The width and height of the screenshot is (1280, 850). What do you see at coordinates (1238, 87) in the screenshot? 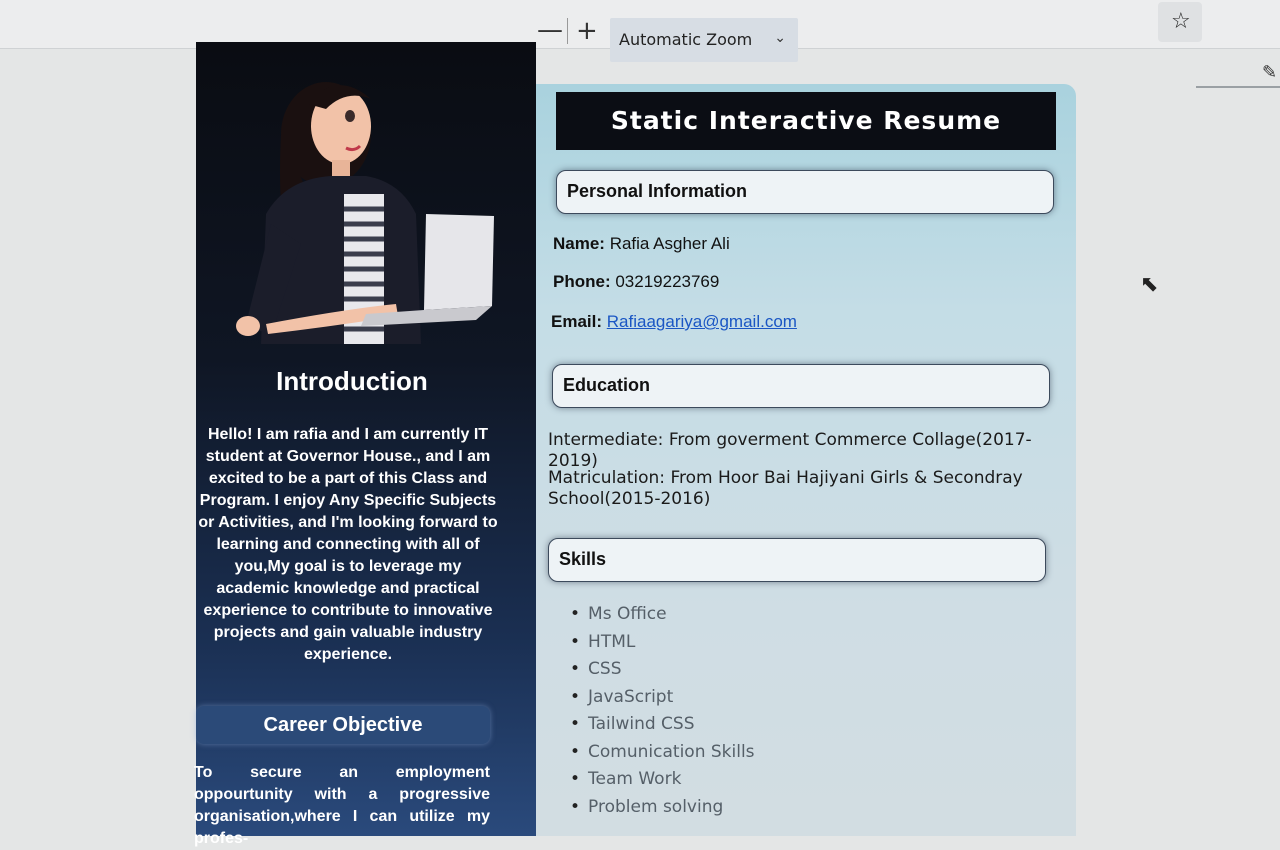
I see `toolbar-divider` at bounding box center [1238, 87].